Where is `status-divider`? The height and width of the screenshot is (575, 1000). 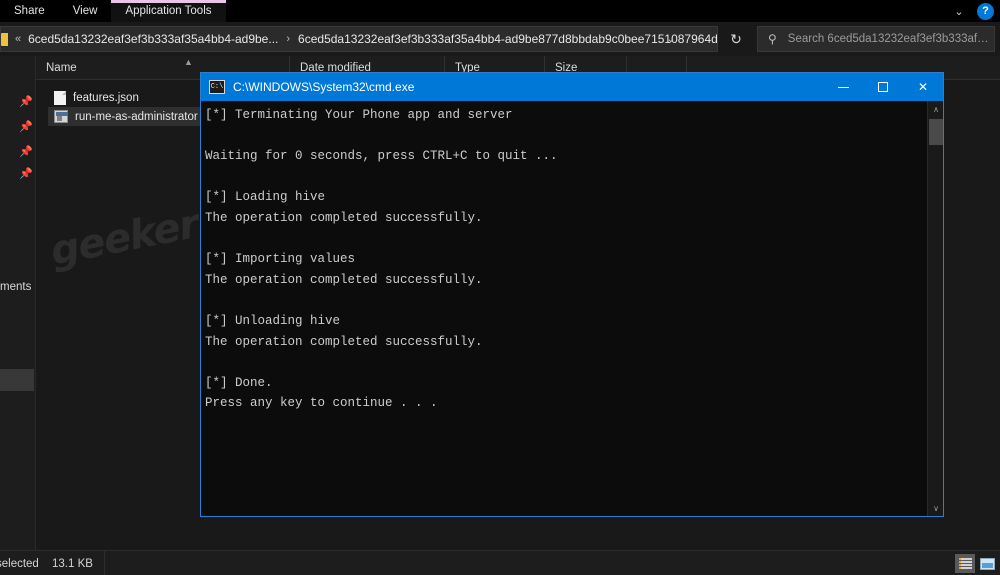 status-divider is located at coordinates (104, 563).